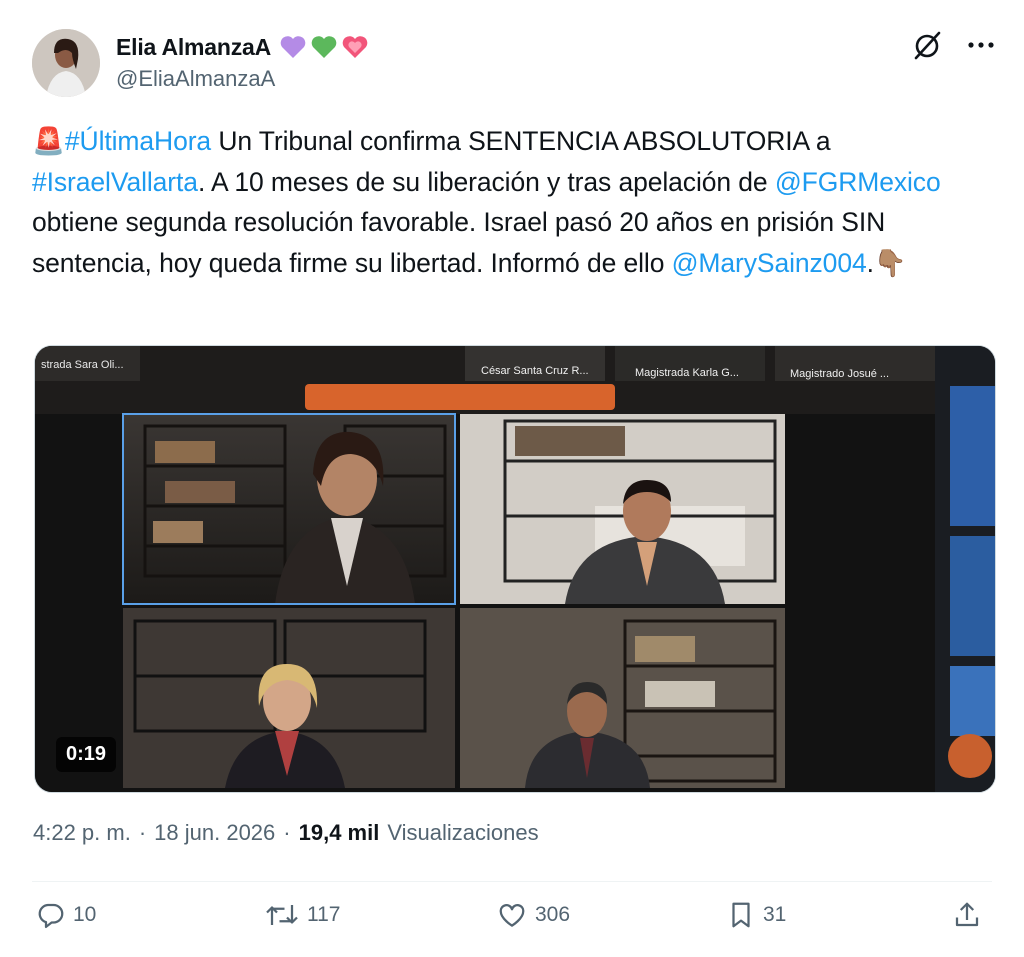  I want to click on mention-link: @FGRMexico, so click(858, 182).